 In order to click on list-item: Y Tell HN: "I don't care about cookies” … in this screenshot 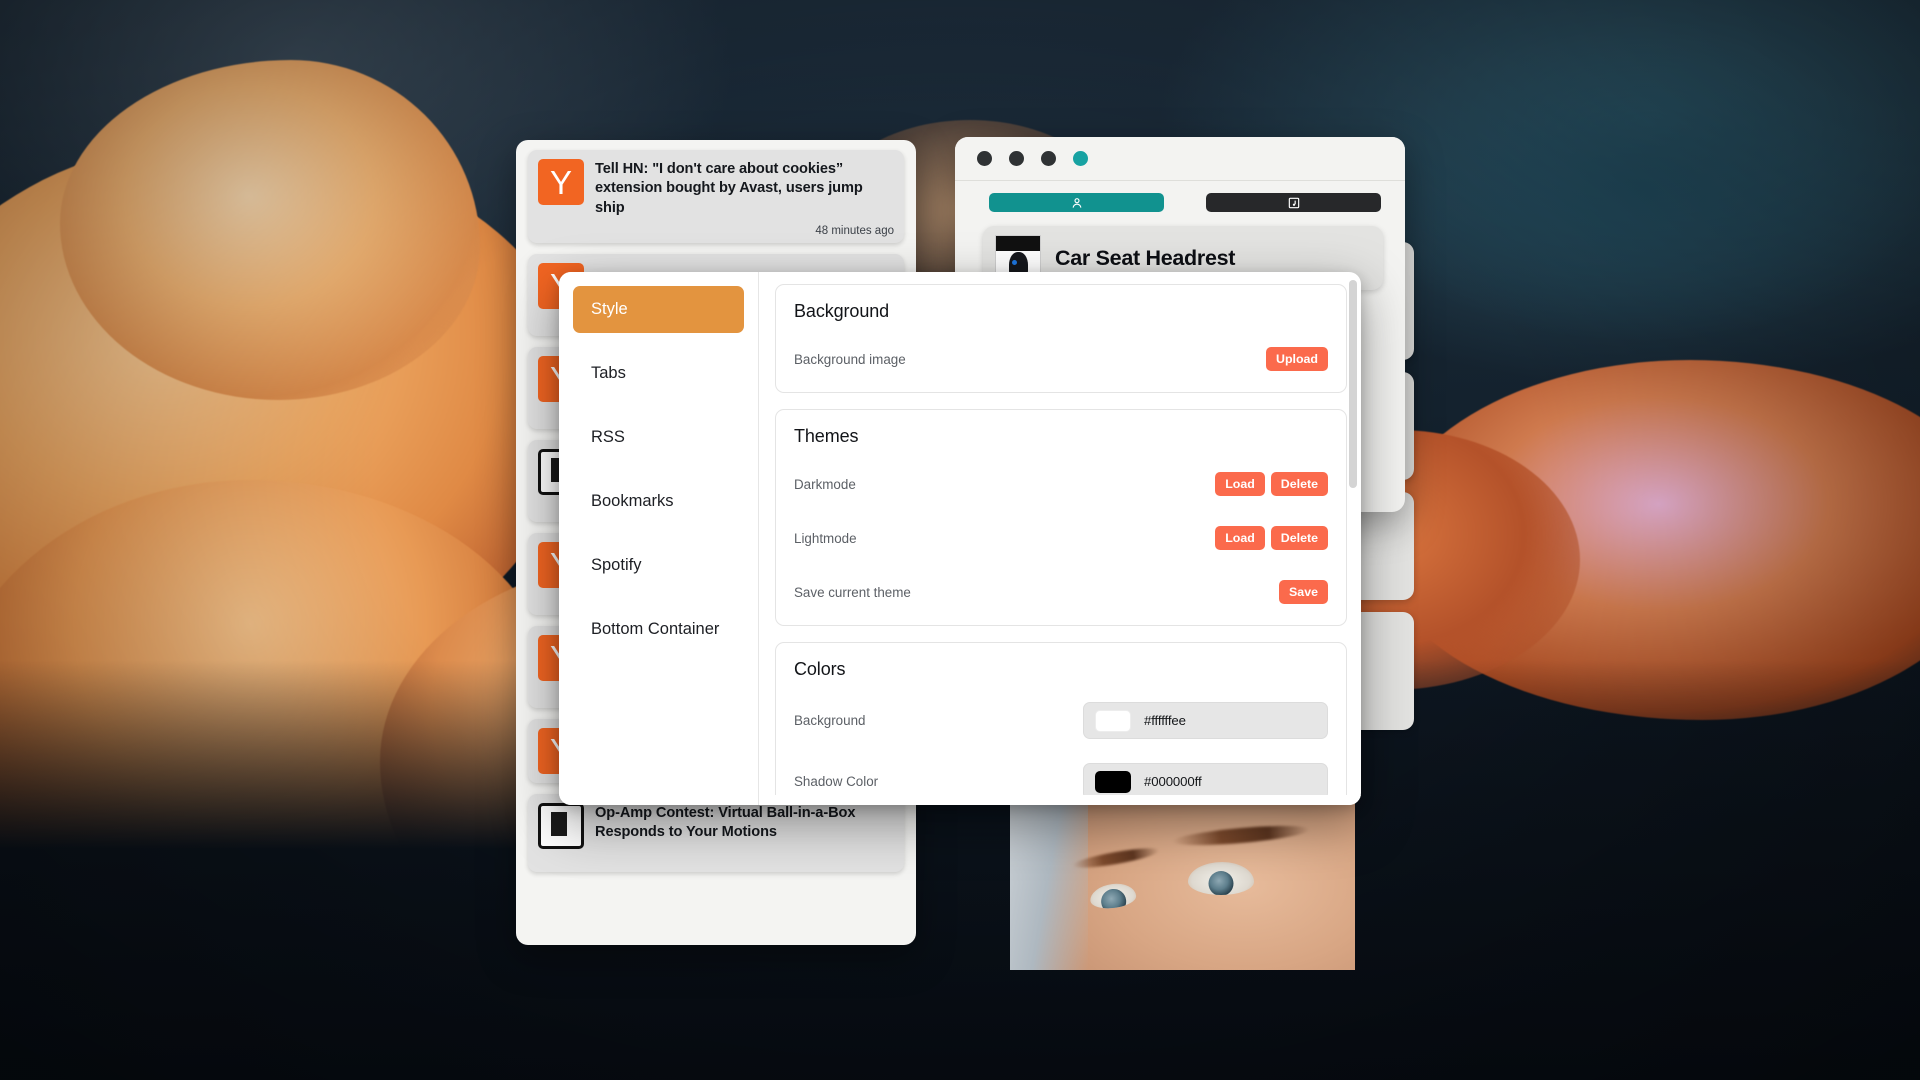, I will do `click(716, 196)`.